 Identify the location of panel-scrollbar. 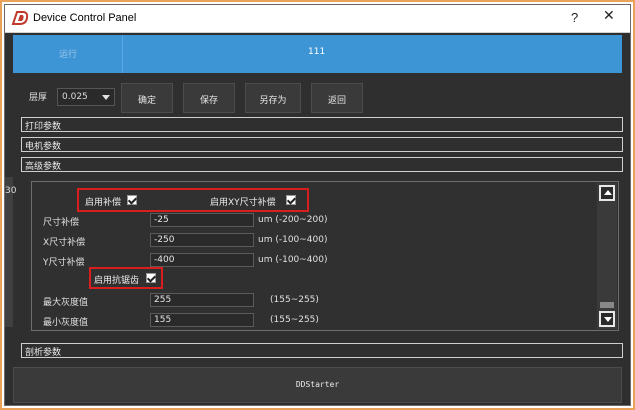
(607, 256).